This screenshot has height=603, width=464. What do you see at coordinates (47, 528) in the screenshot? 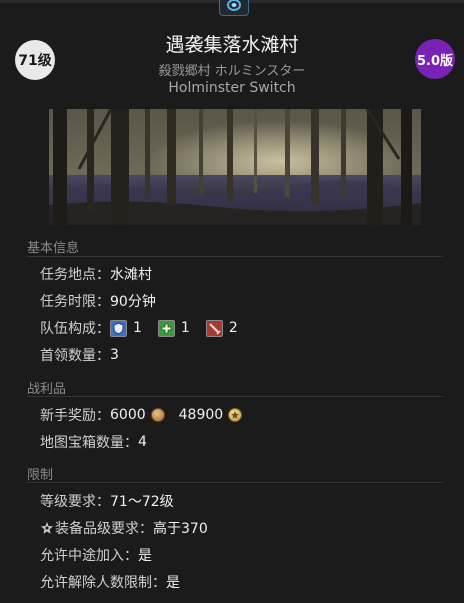
I see `item-level-icon` at bounding box center [47, 528].